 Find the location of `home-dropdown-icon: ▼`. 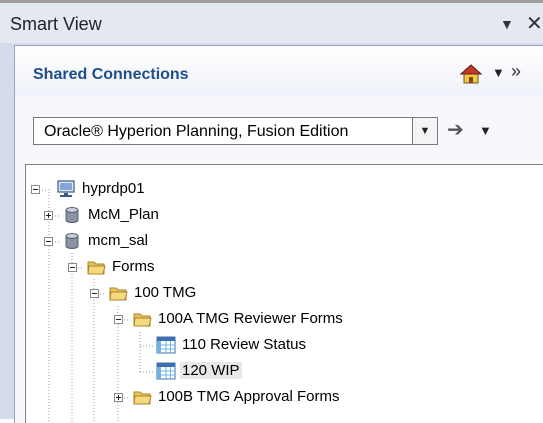

home-dropdown-icon: ▼ is located at coordinates (498, 72).